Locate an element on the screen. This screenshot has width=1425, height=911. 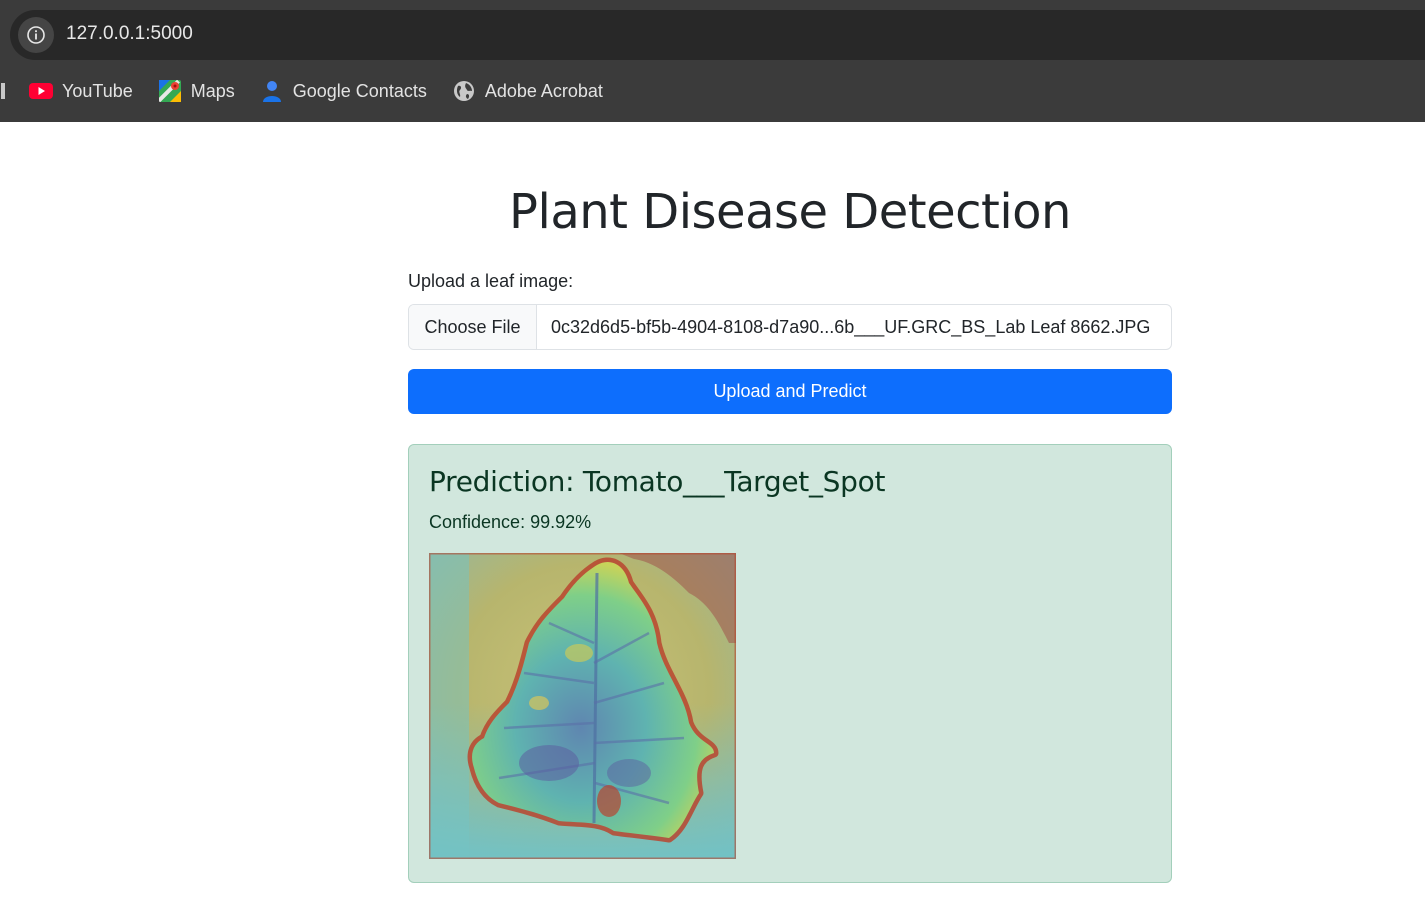
youtube-icon is located at coordinates (41, 91).